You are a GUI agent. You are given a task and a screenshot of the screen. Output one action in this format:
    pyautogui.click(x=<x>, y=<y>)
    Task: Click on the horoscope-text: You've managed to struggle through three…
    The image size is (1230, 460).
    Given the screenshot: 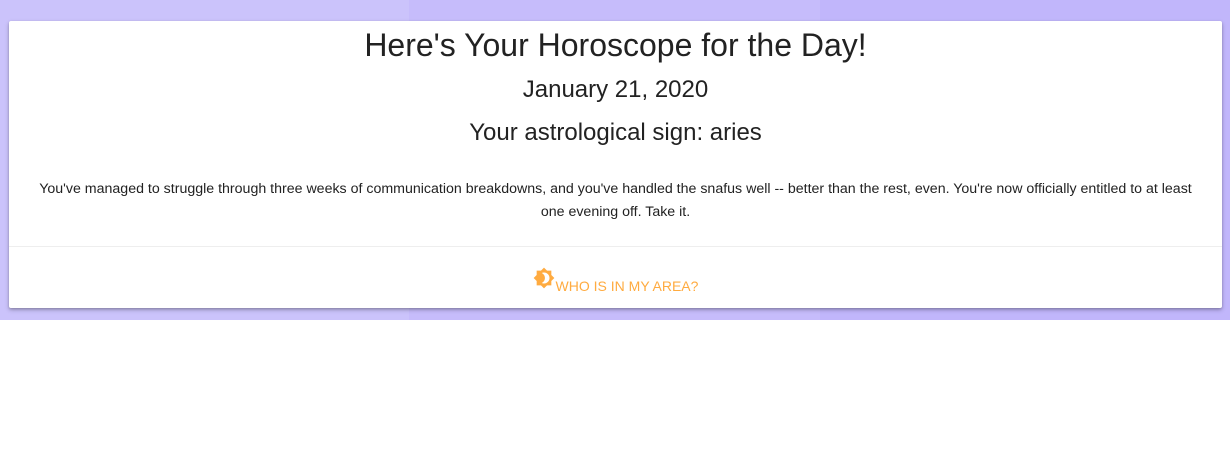 What is the action you would take?
    pyautogui.click(x=615, y=200)
    